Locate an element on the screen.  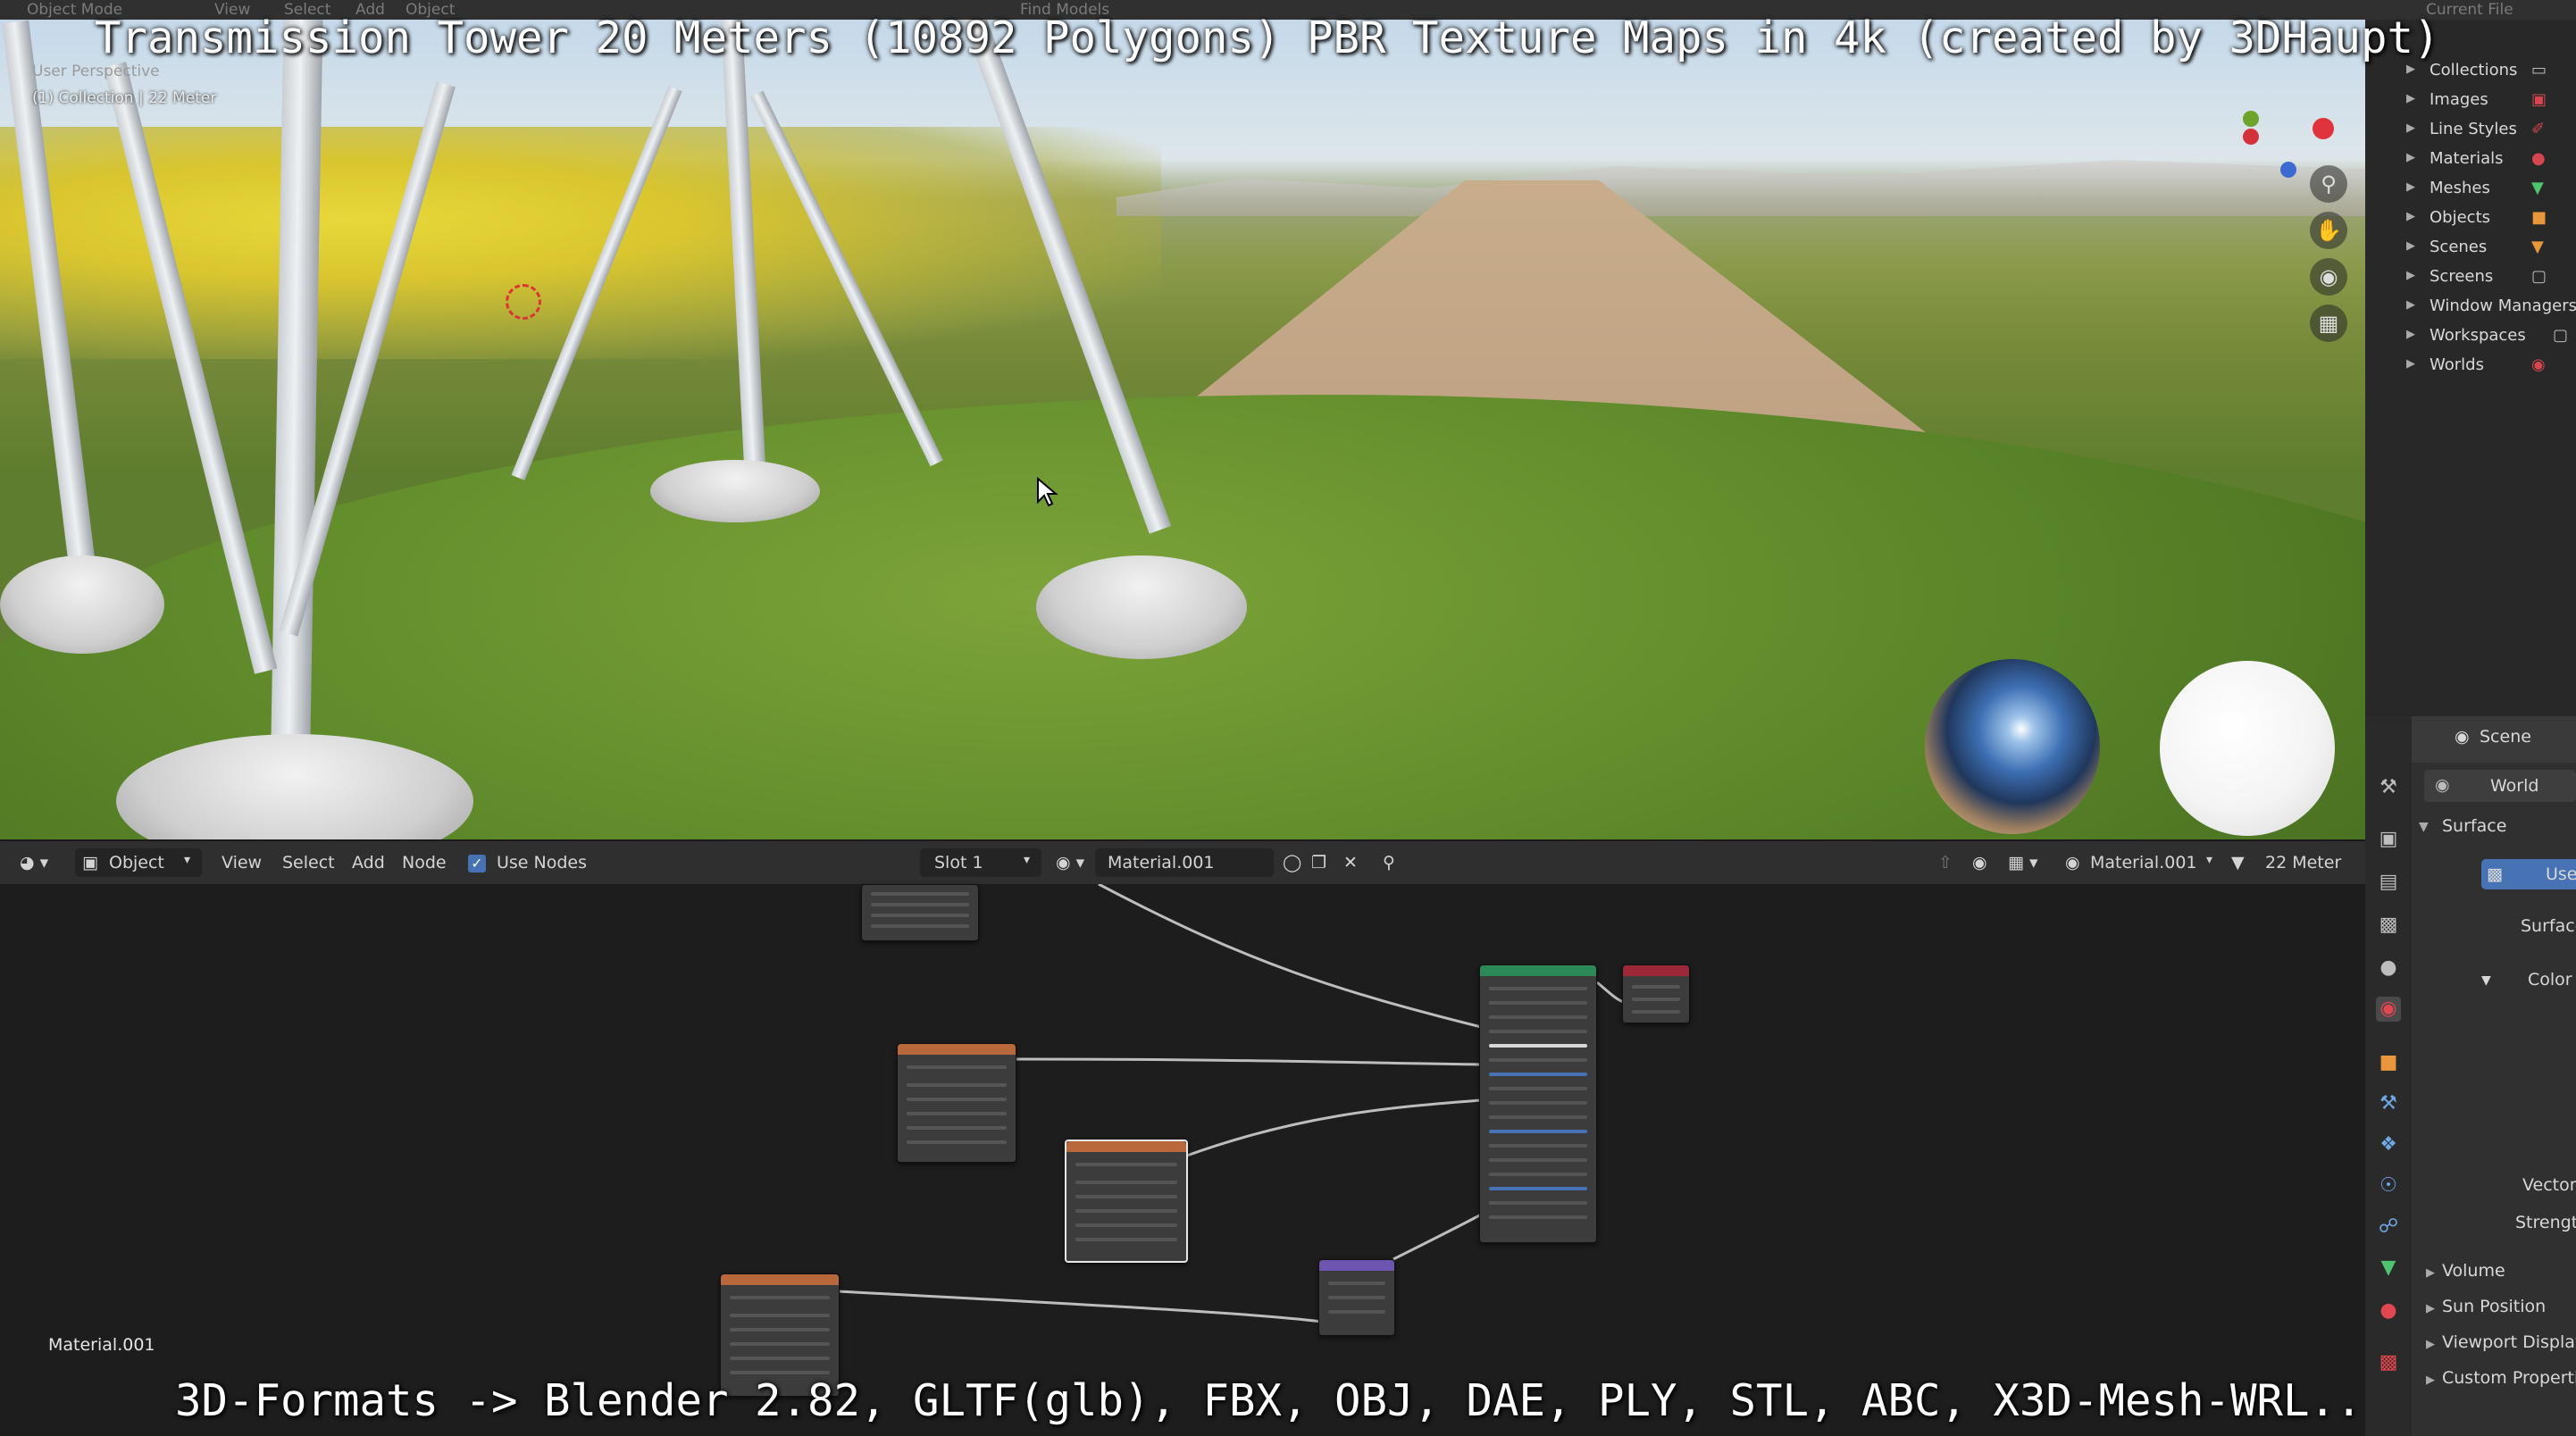
node-menu-view: View is located at coordinates (242, 862).